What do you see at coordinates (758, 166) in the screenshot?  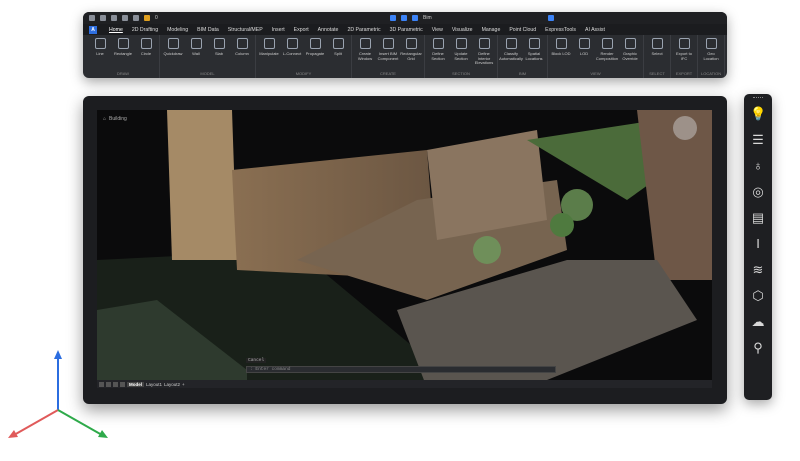 I see `balloon-icon: ♁` at bounding box center [758, 166].